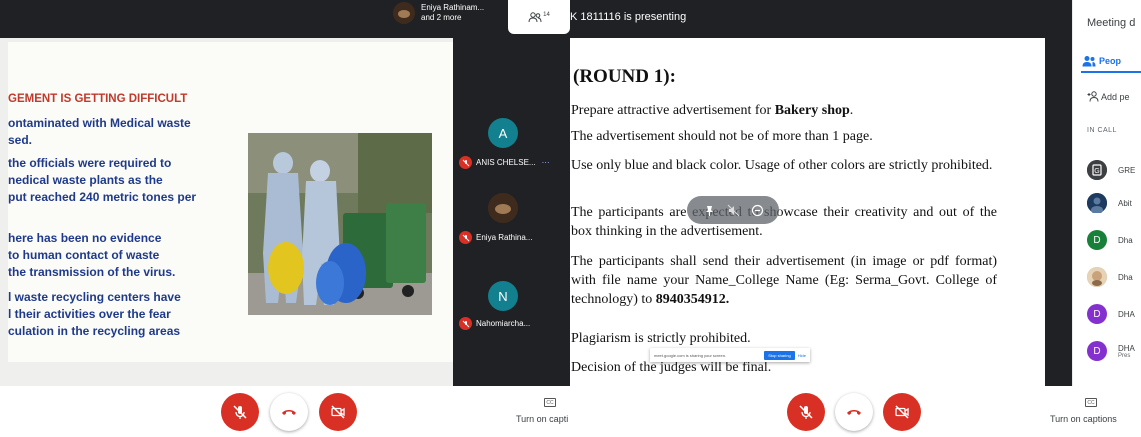 The width and height of the screenshot is (1141, 437). What do you see at coordinates (94, 297) in the screenshot?
I see `slide-line: l waste recycling centers have` at bounding box center [94, 297].